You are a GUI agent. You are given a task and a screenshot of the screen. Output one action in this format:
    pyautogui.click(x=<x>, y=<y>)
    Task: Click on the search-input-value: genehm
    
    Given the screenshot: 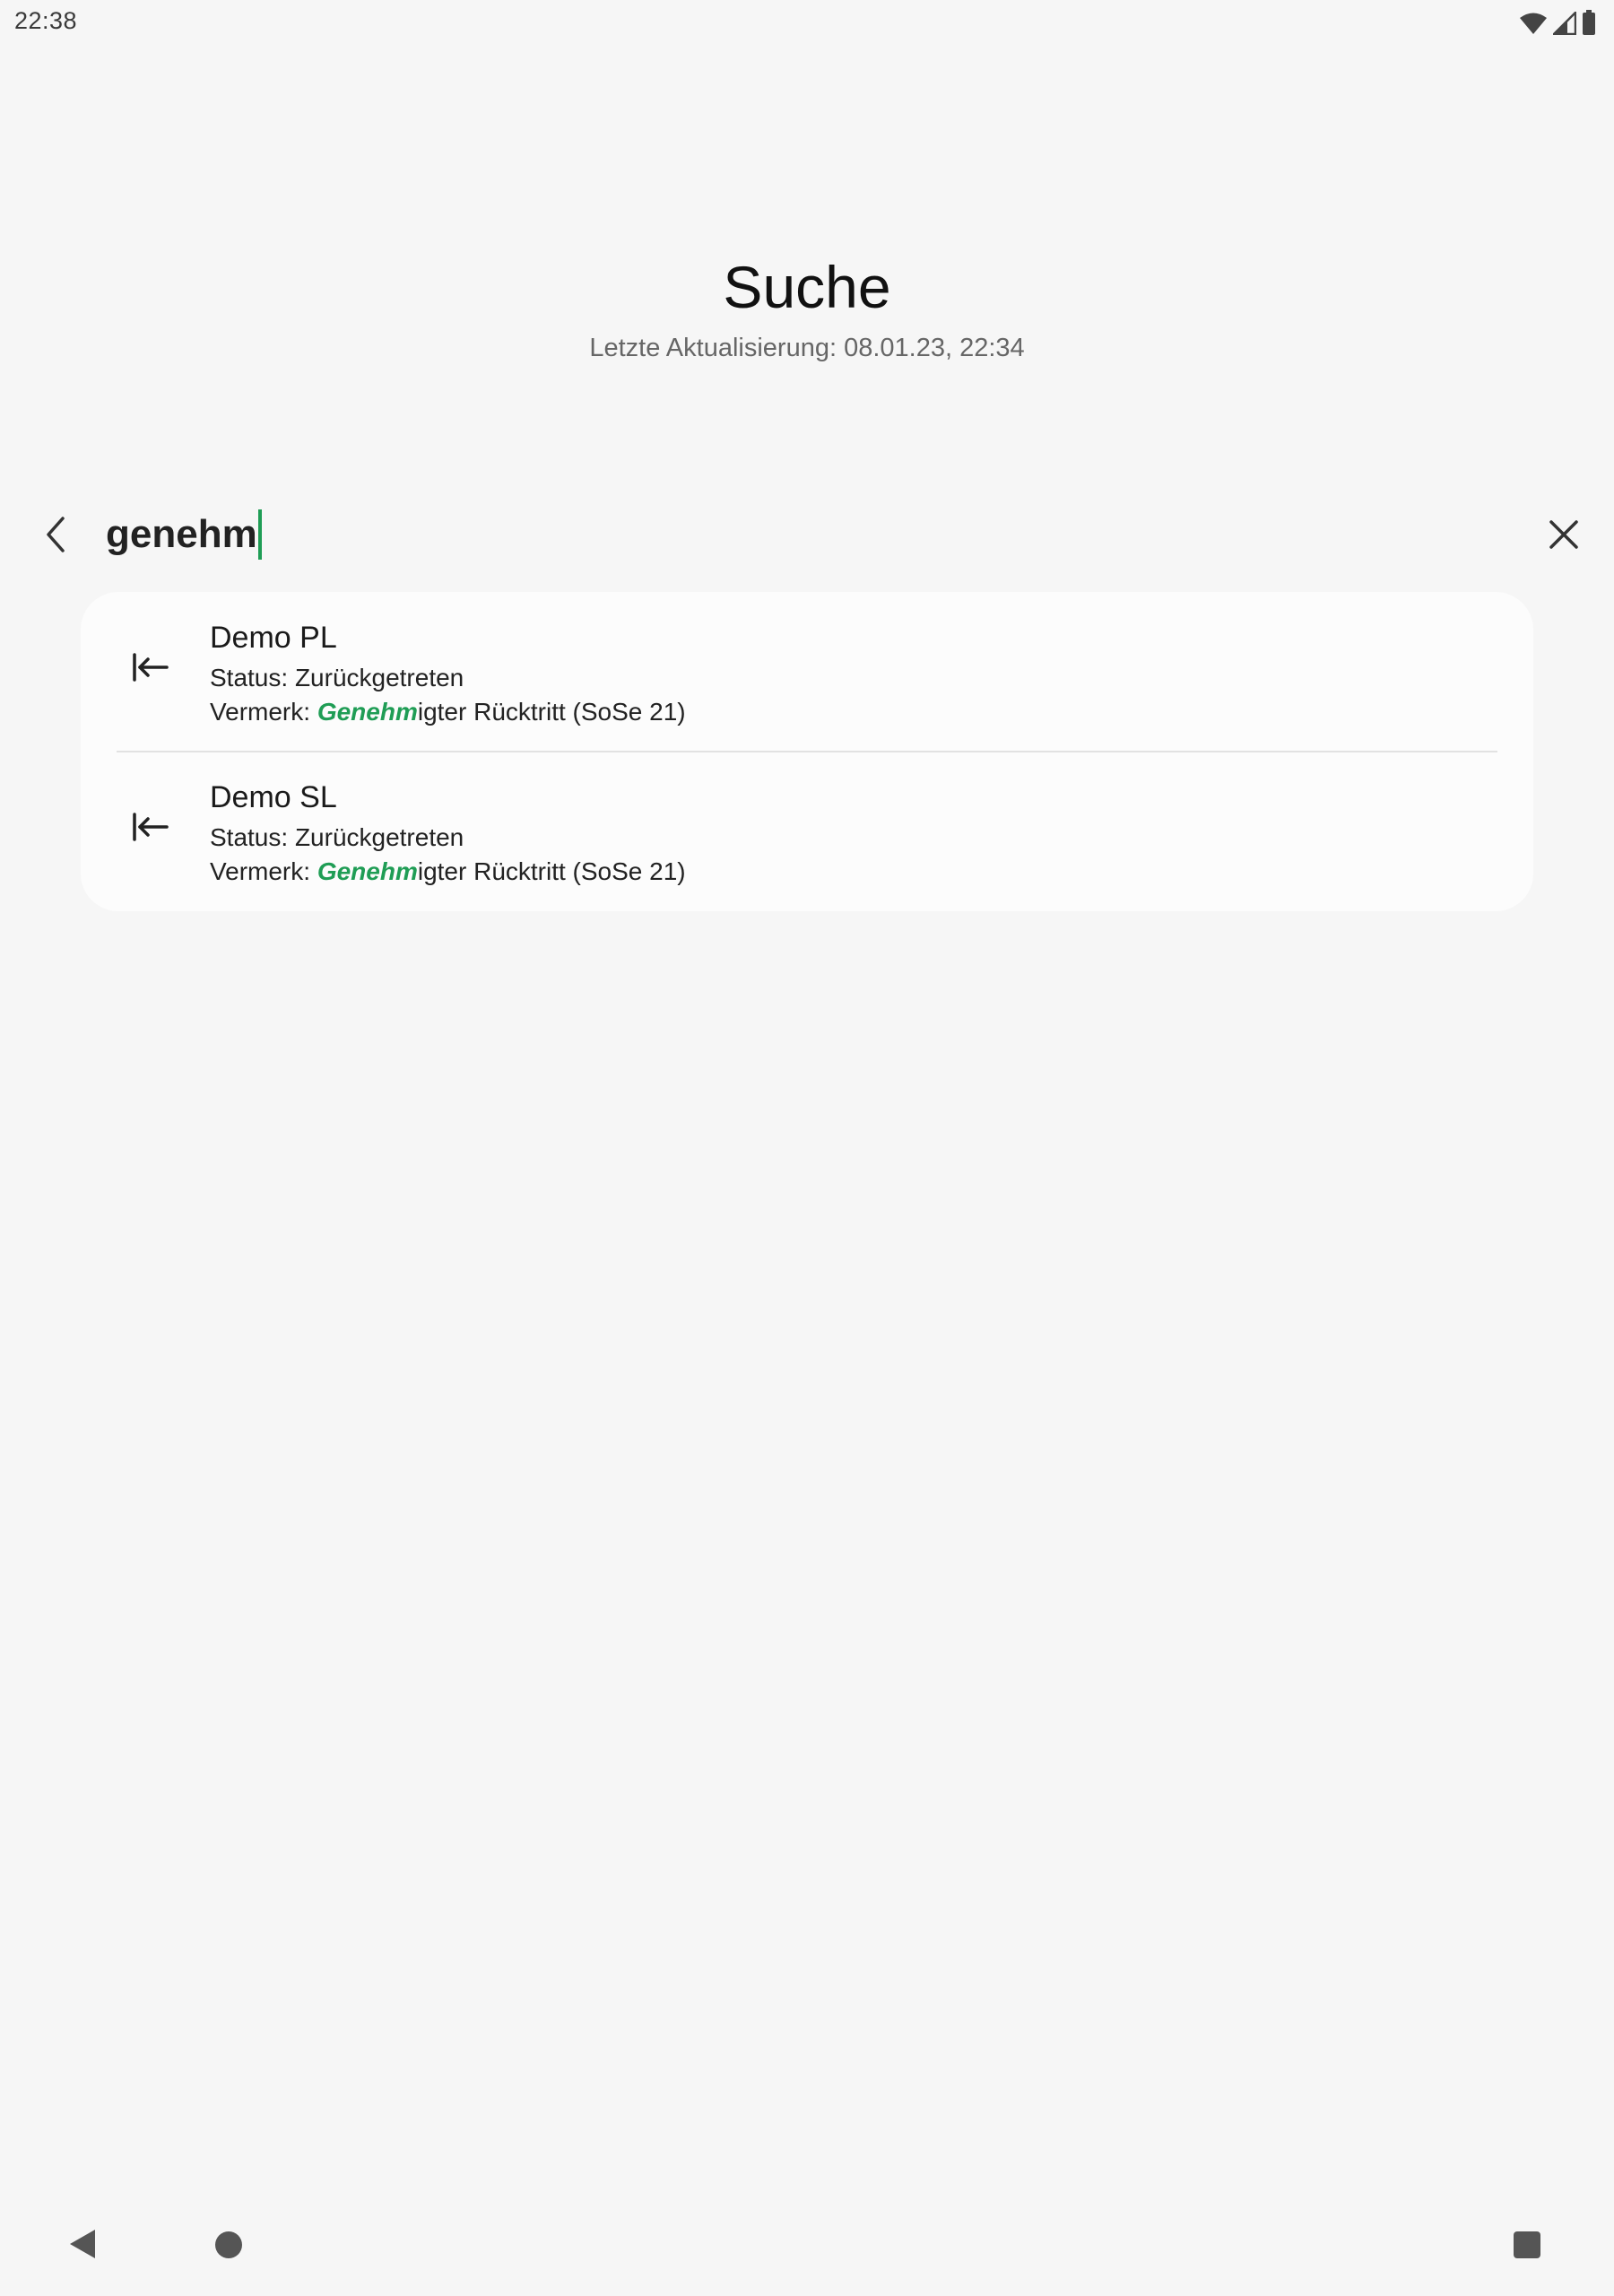 What is the action you would take?
    pyautogui.click(x=181, y=534)
    